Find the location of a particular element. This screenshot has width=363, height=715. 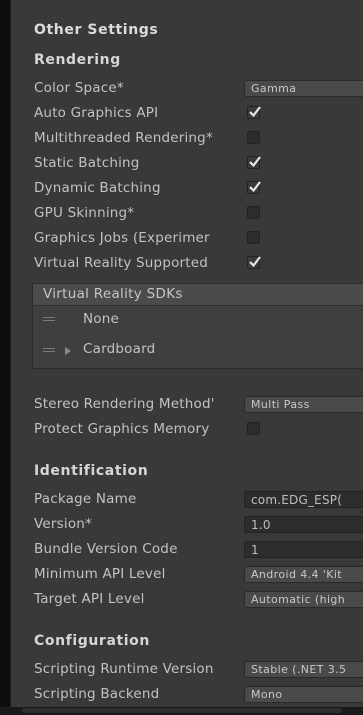

vr-sdk-item-none: None is located at coordinates (101, 319).